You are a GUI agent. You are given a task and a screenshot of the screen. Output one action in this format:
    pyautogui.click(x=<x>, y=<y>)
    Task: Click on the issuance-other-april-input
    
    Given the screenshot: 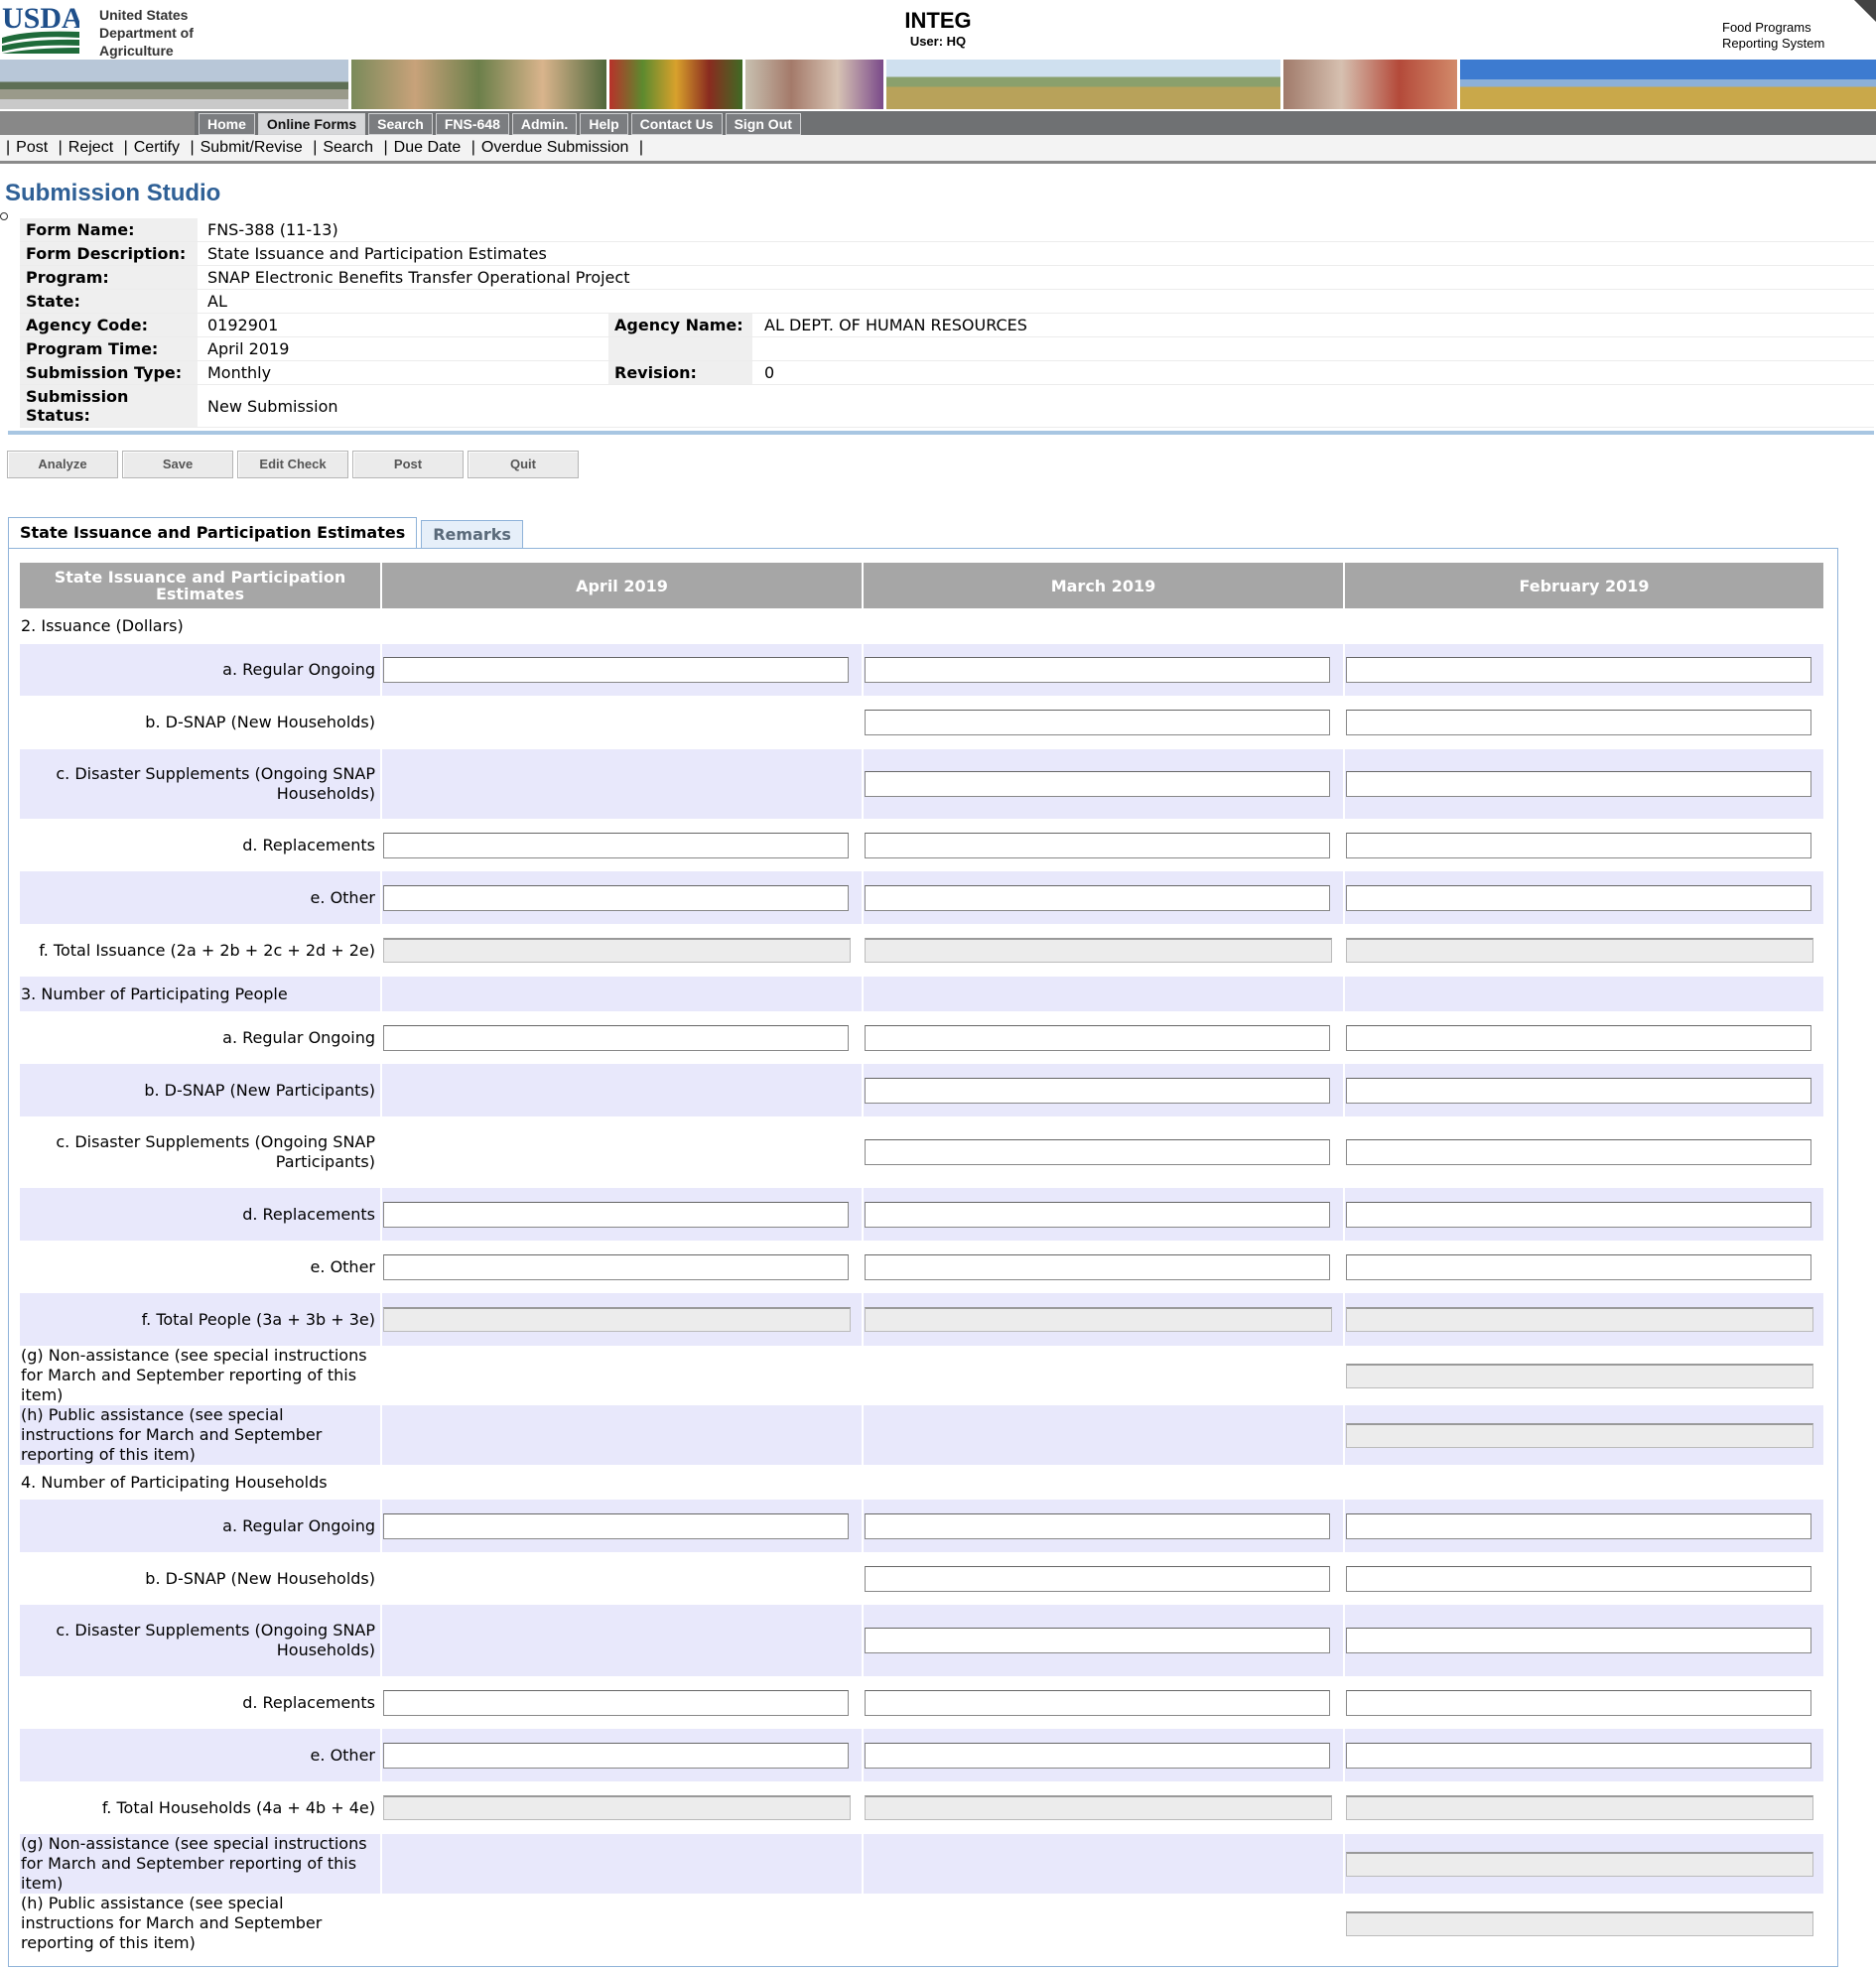 What is the action you would take?
    pyautogui.click(x=616, y=897)
    